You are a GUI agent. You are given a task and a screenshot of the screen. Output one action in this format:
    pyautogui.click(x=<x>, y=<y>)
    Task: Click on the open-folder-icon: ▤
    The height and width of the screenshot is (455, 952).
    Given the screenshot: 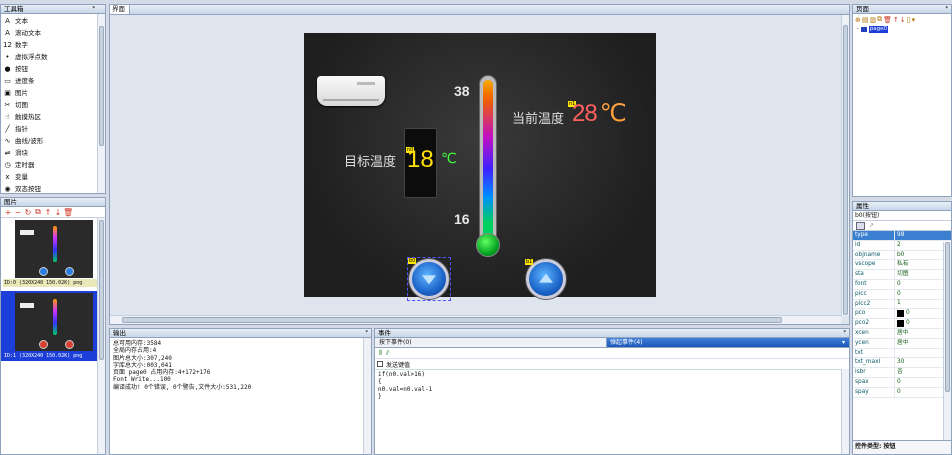 What is the action you would take?
    pyautogui.click(x=865, y=20)
    